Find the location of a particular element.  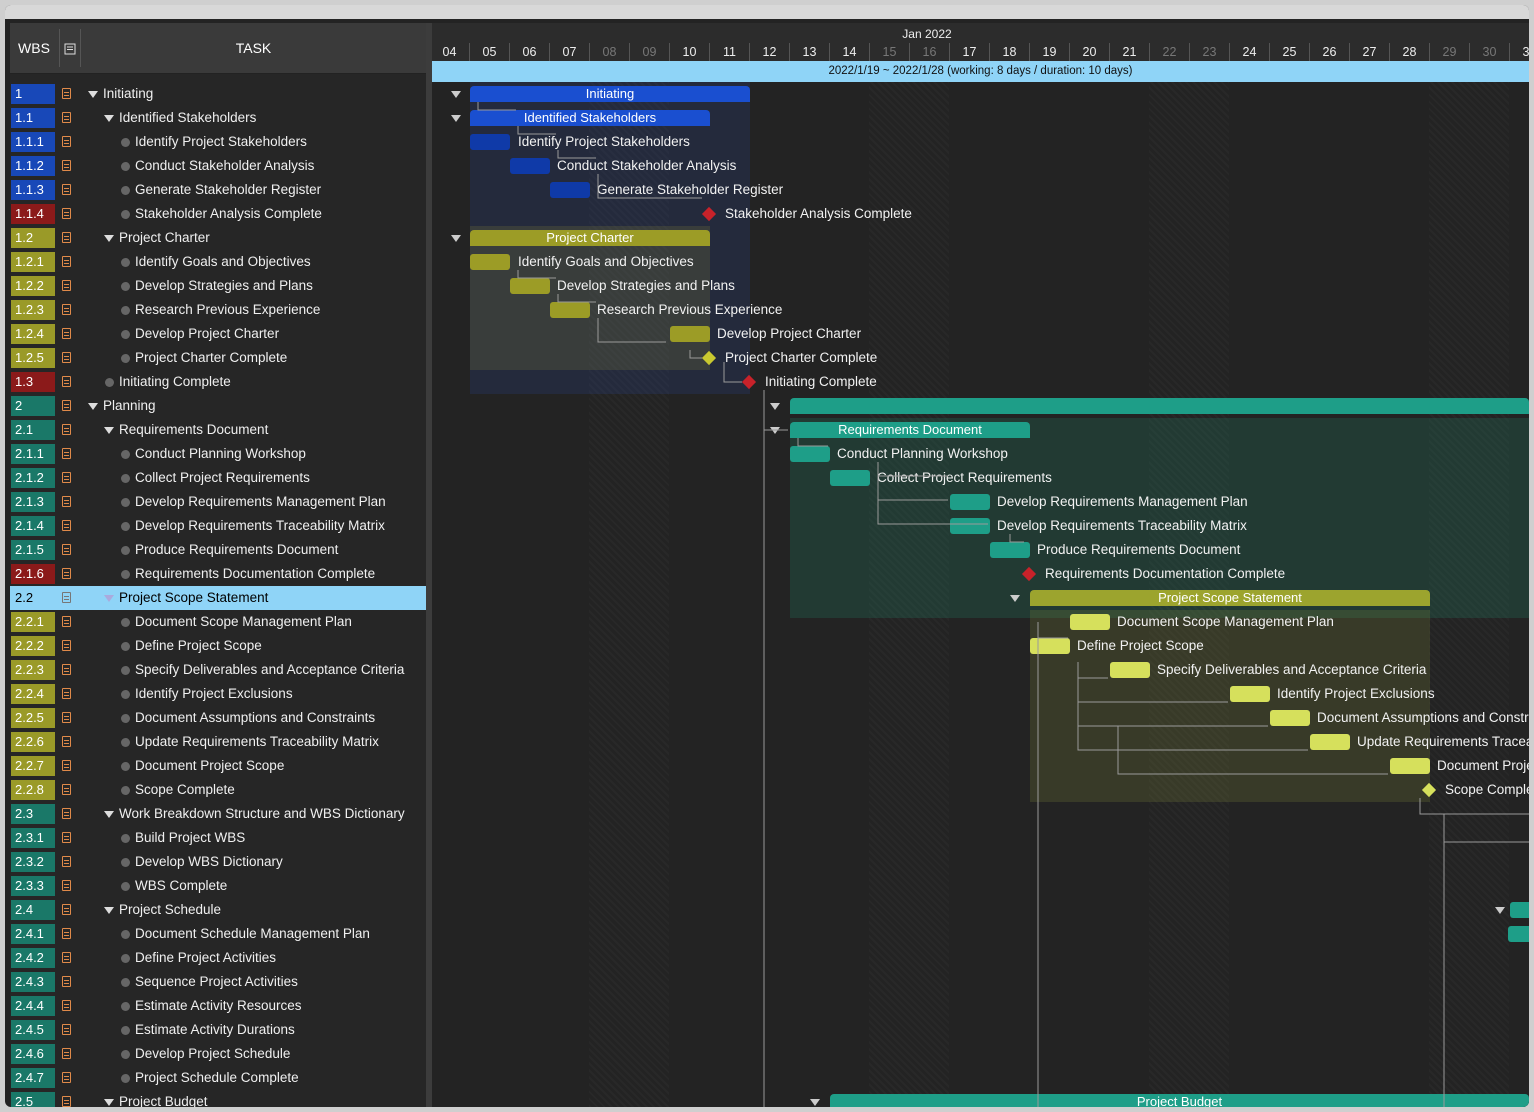

table-row: 1.1 Identified Stakeholders is located at coordinates (218, 118).